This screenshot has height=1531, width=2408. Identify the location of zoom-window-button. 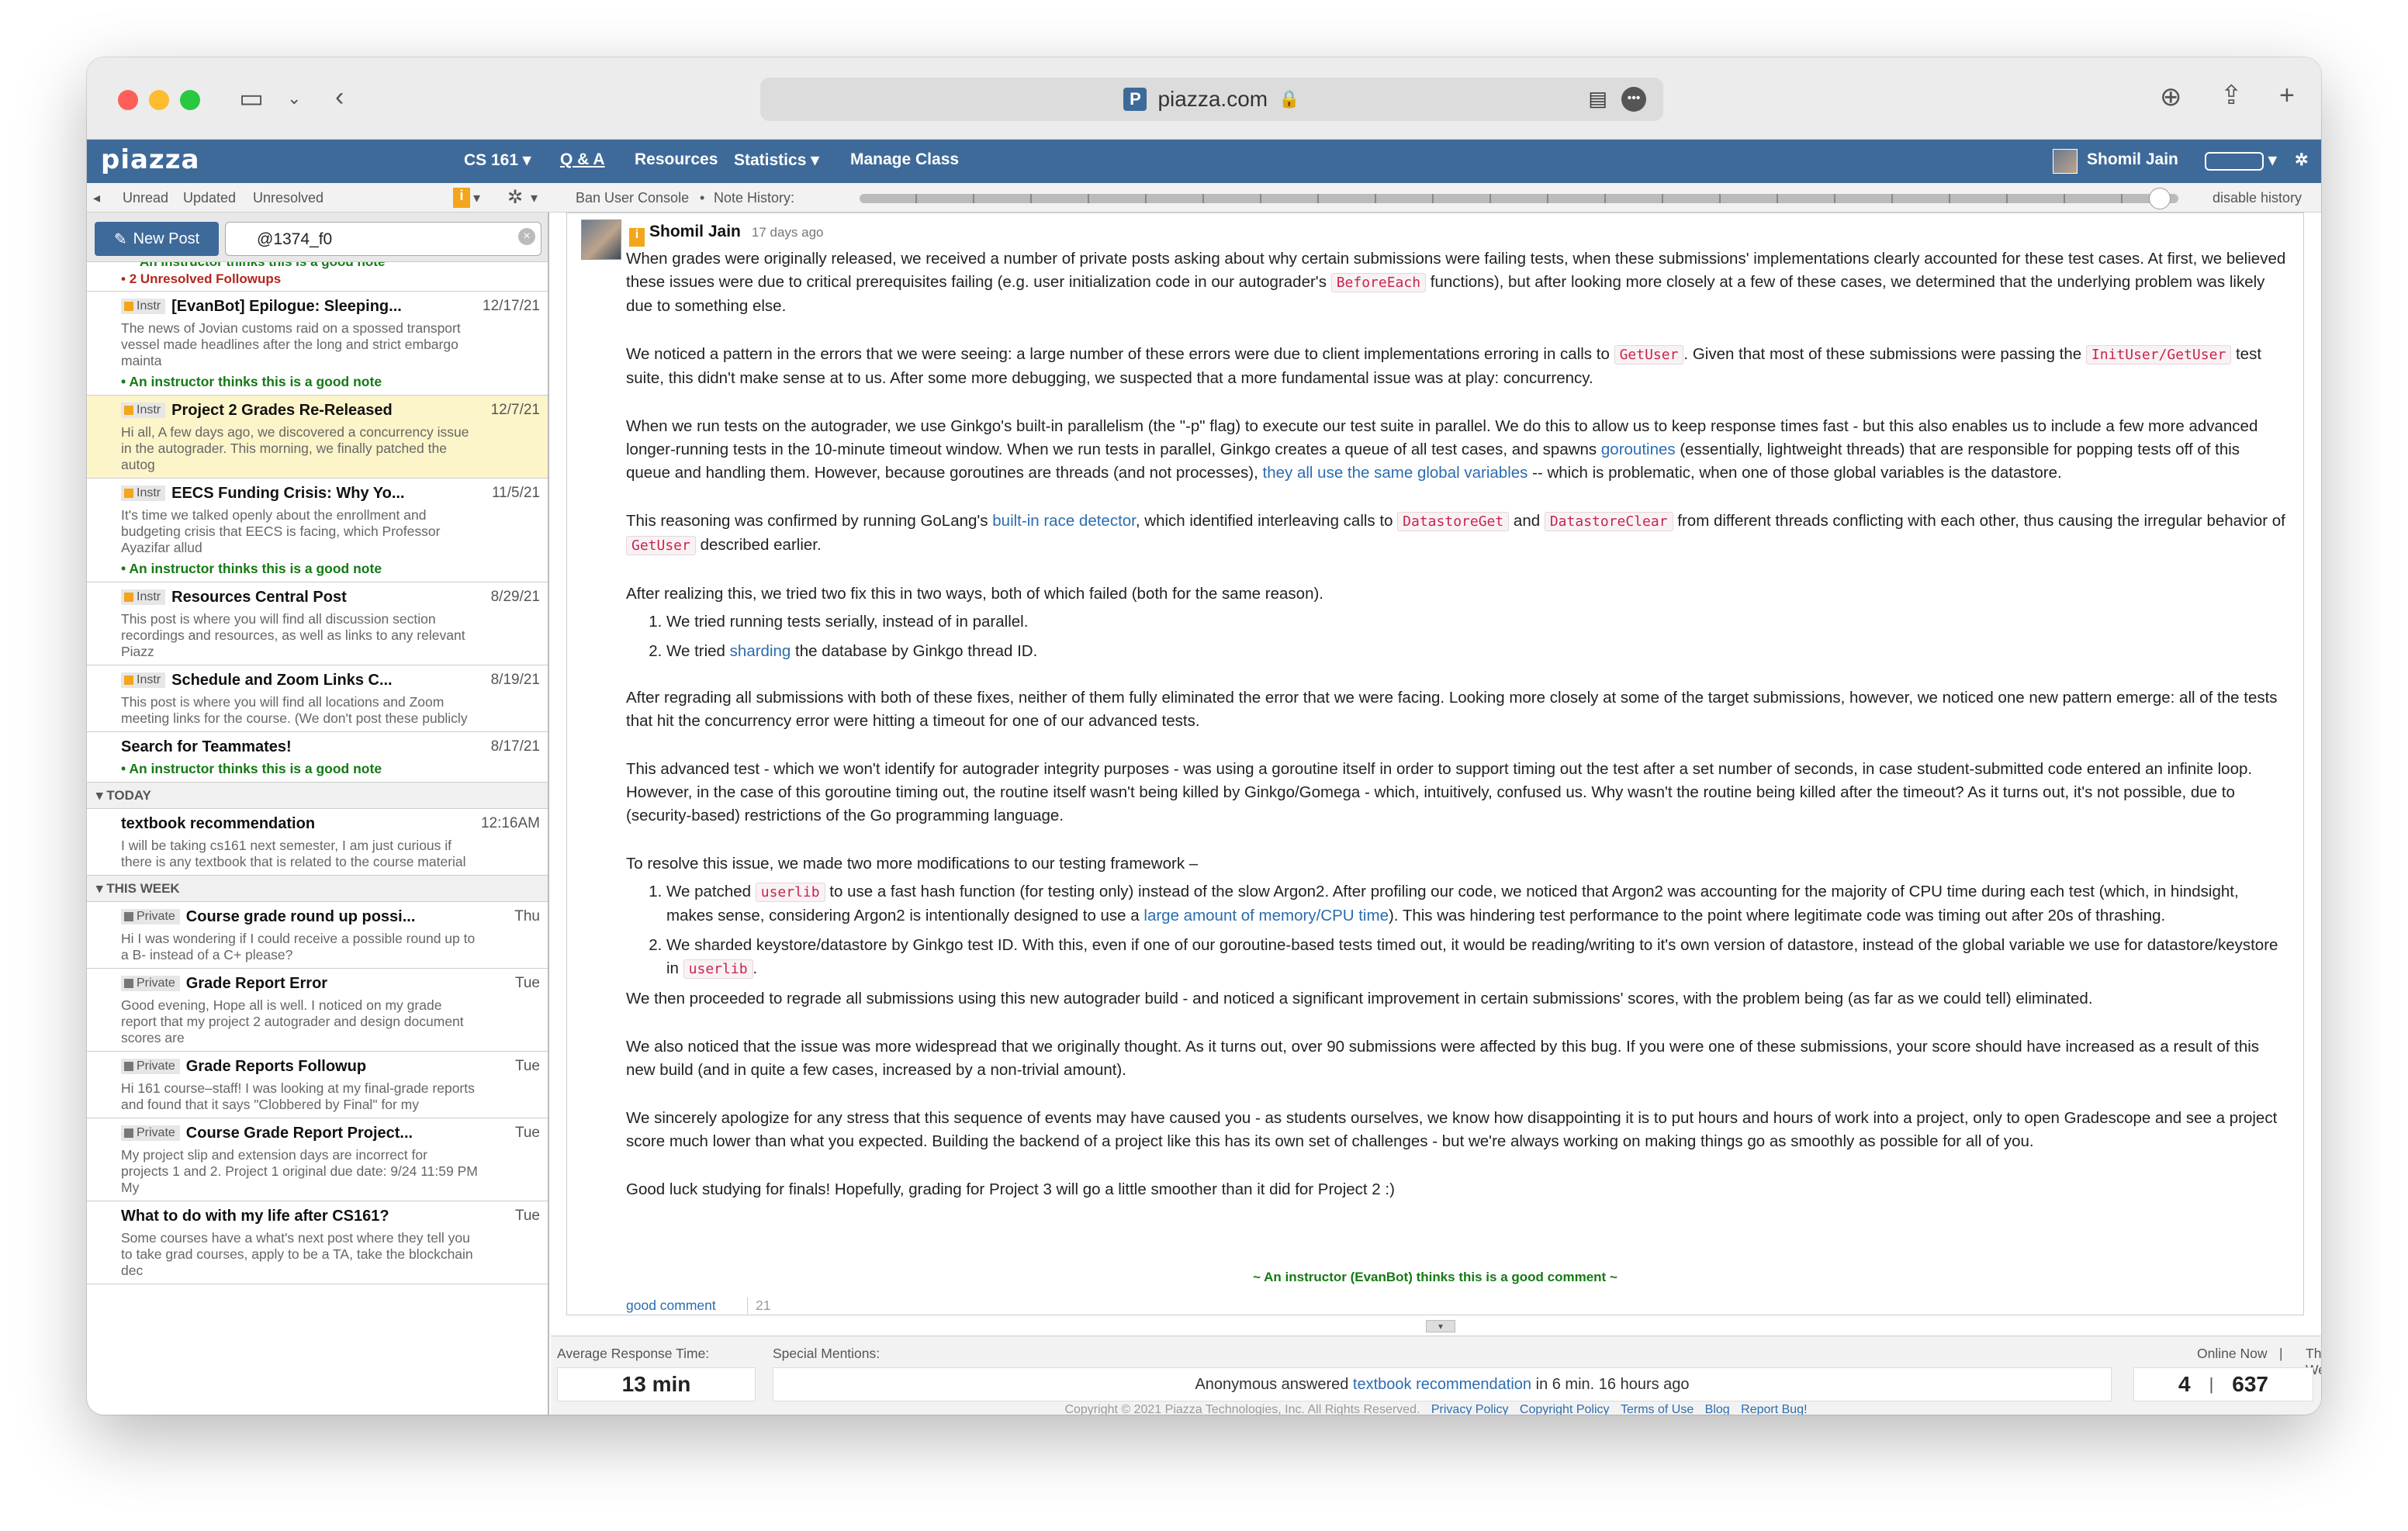
(190, 100).